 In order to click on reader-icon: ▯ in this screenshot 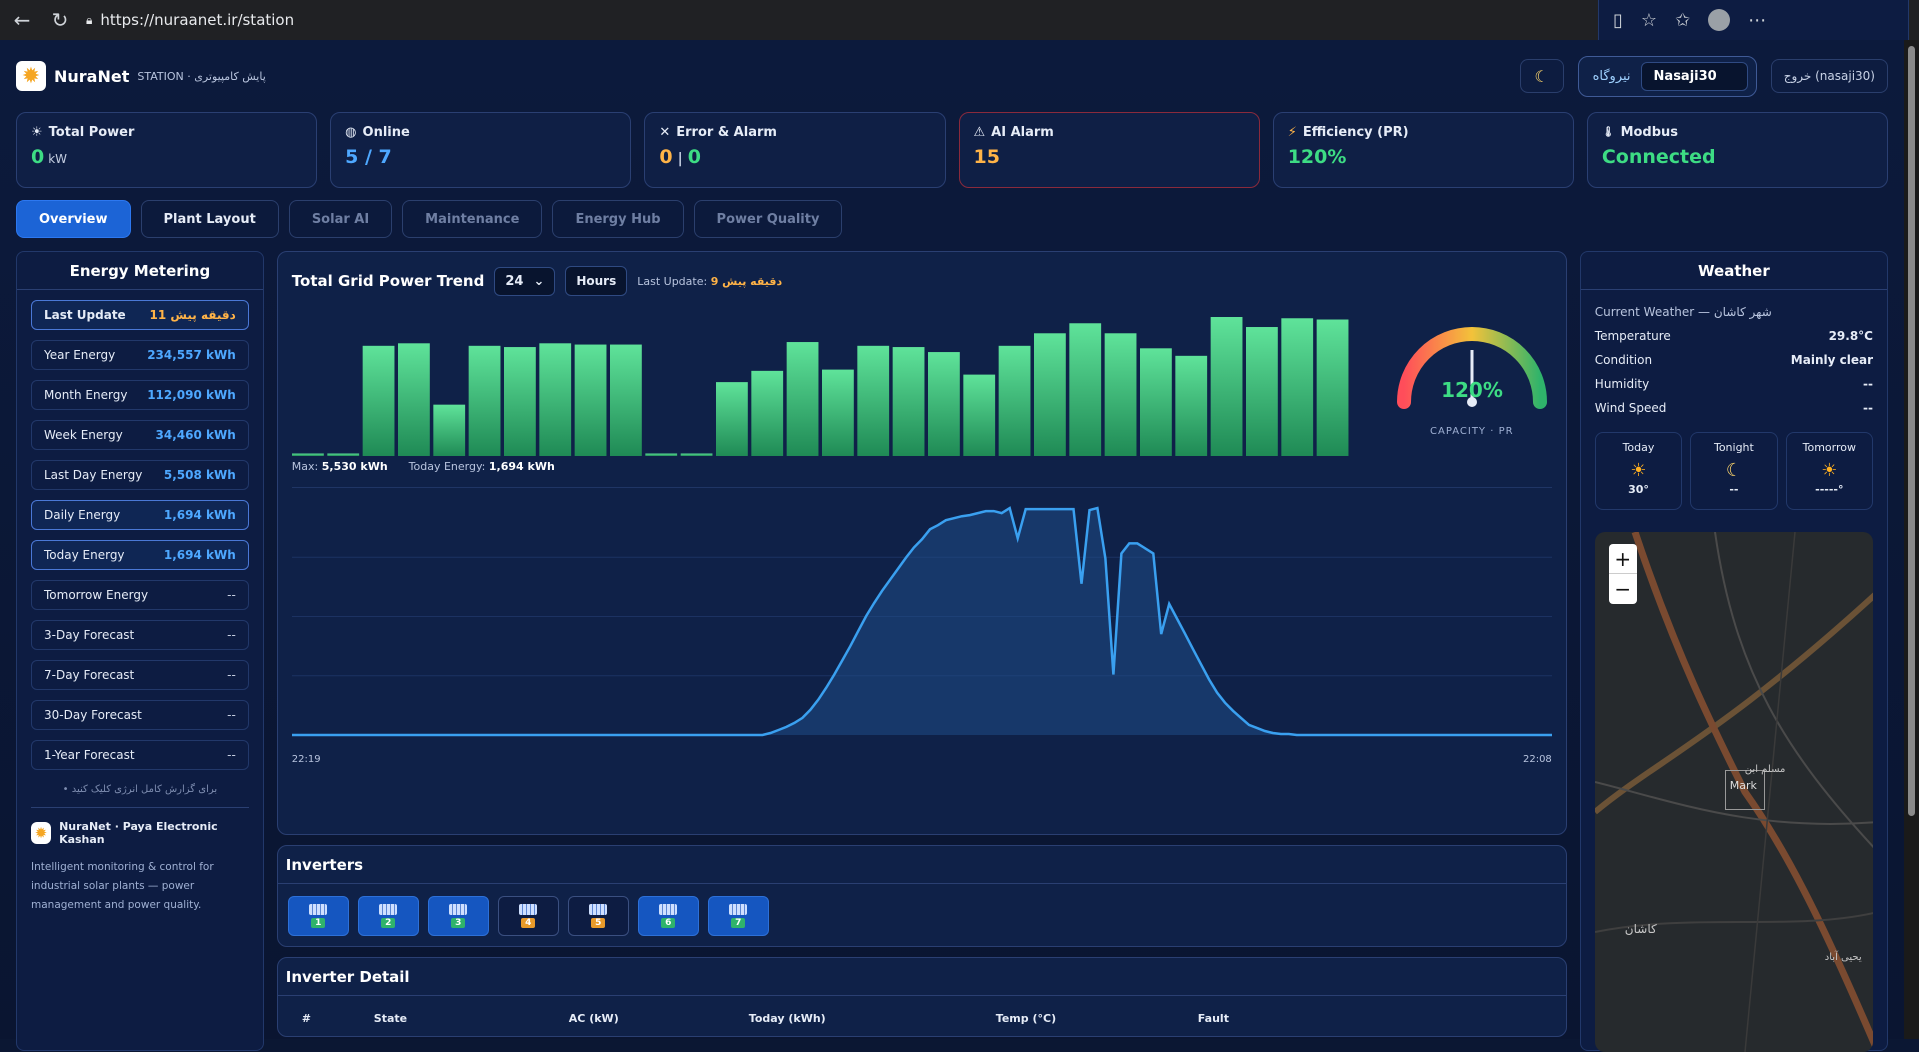, I will do `click(1618, 20)`.